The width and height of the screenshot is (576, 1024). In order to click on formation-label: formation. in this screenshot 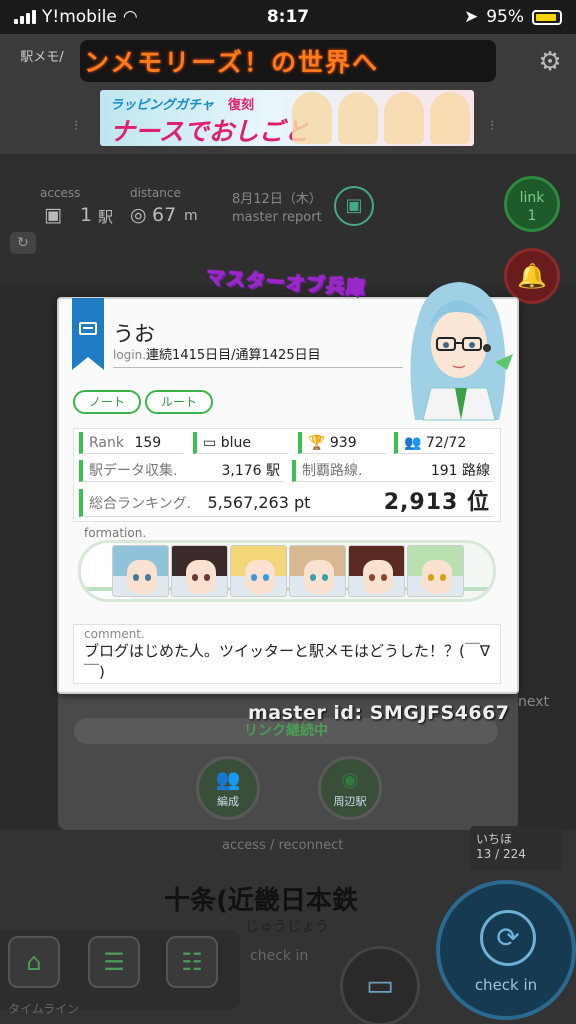, I will do `click(115, 533)`.